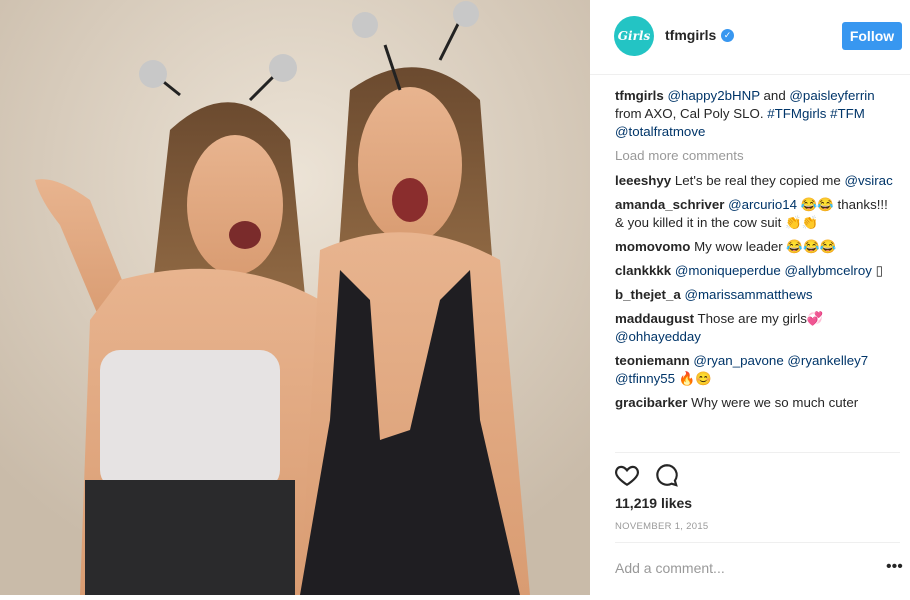  What do you see at coordinates (651, 402) in the screenshot?
I see `comment-username: gracibarker` at bounding box center [651, 402].